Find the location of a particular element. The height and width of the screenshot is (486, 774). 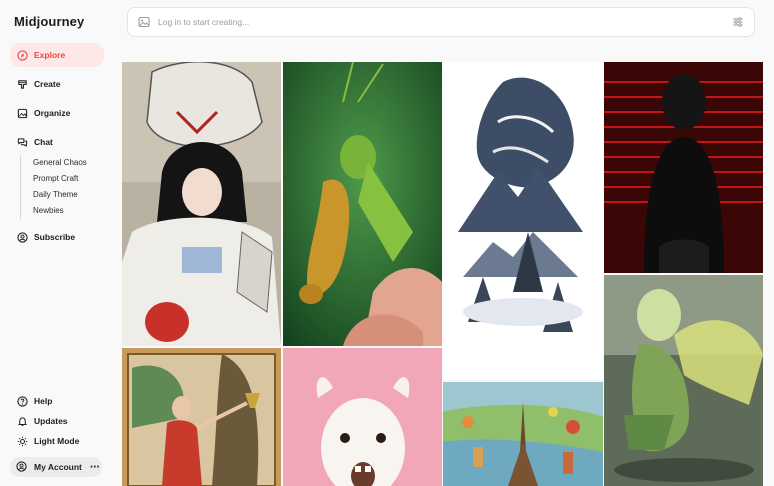

brush-icon is located at coordinates (22, 84).